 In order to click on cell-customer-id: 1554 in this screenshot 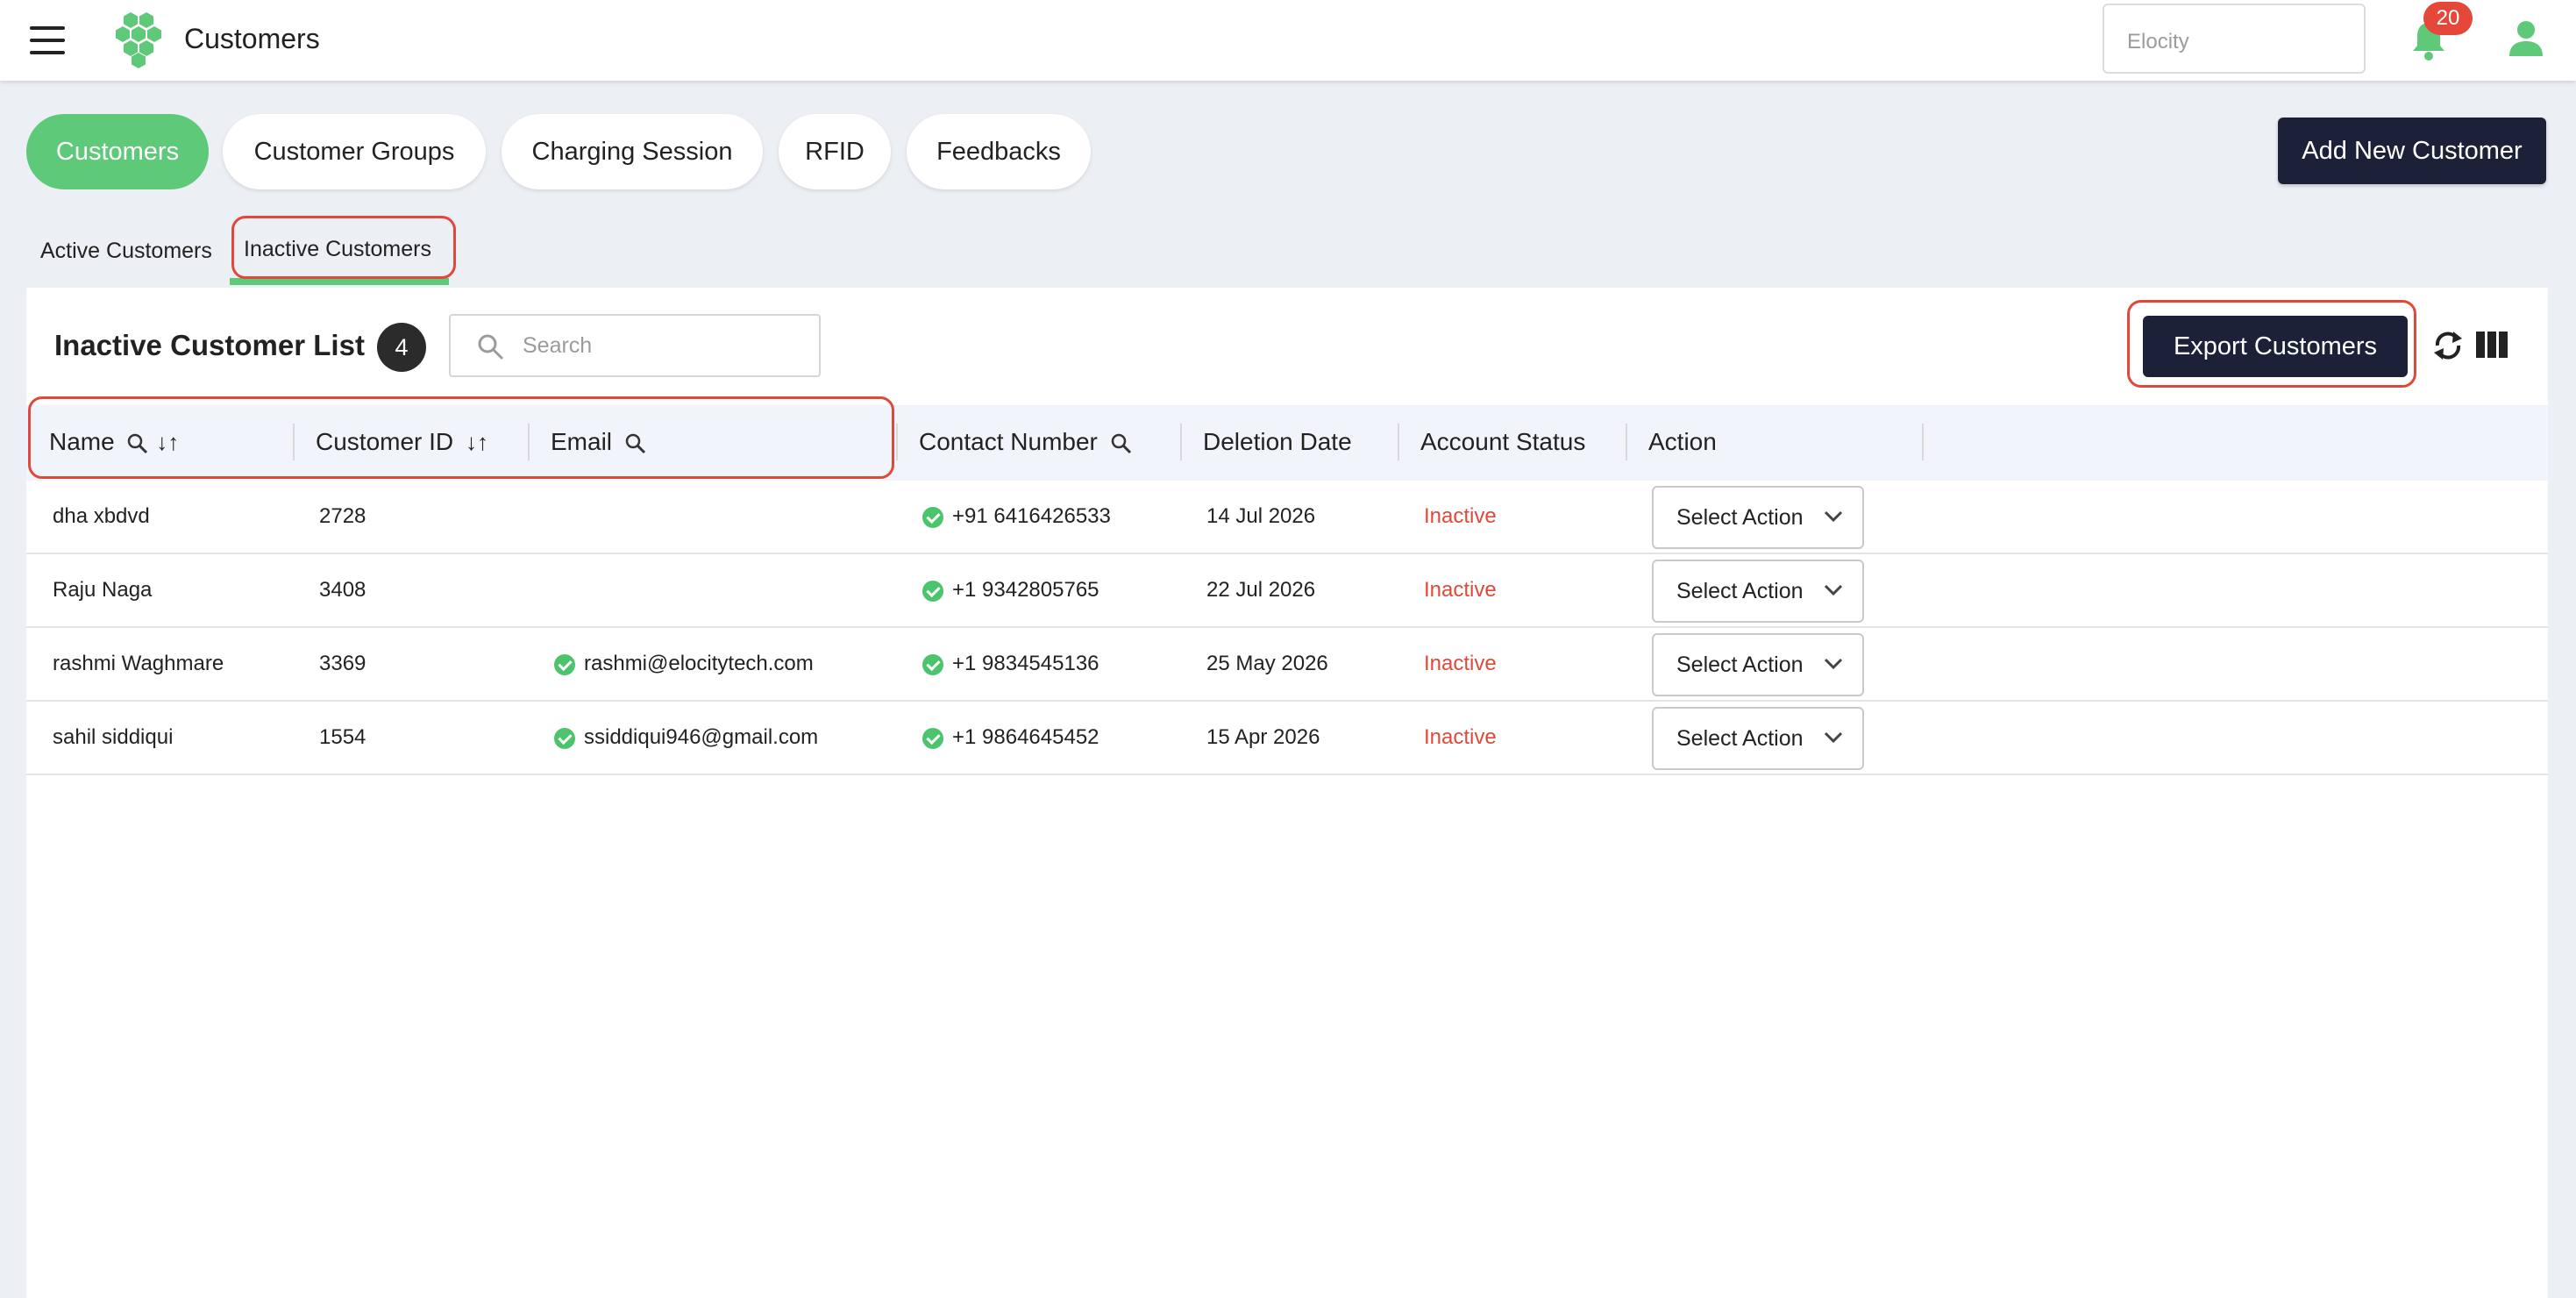, I will do `click(342, 737)`.